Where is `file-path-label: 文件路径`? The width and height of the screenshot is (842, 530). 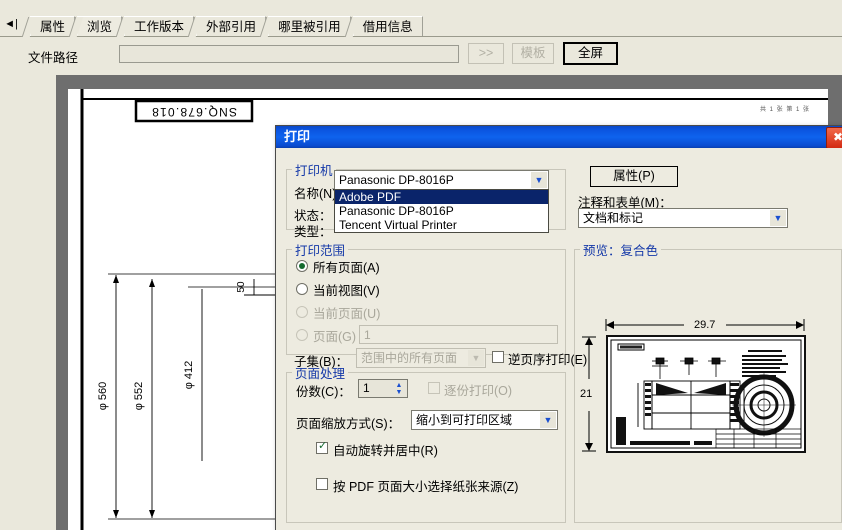
file-path-label: 文件路径 is located at coordinates (53, 58).